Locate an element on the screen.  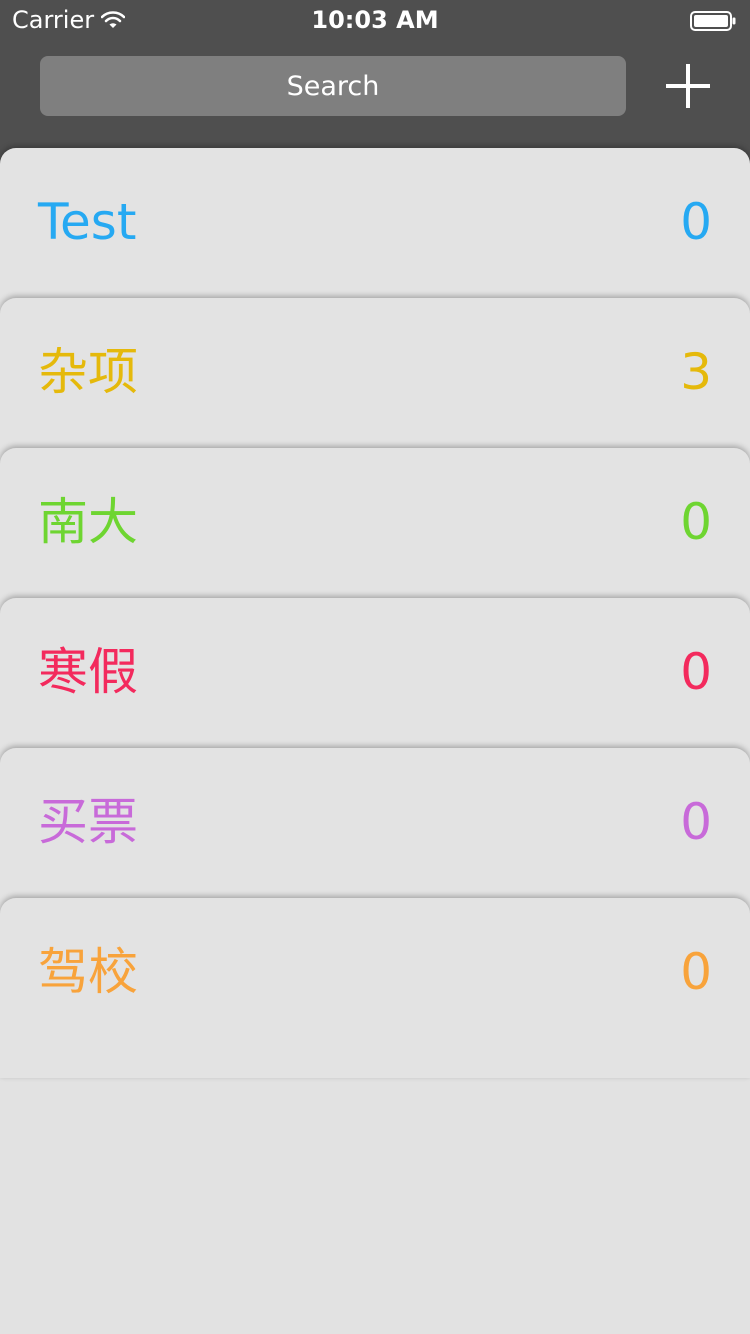
list-name: 寒假 is located at coordinates (88, 672).